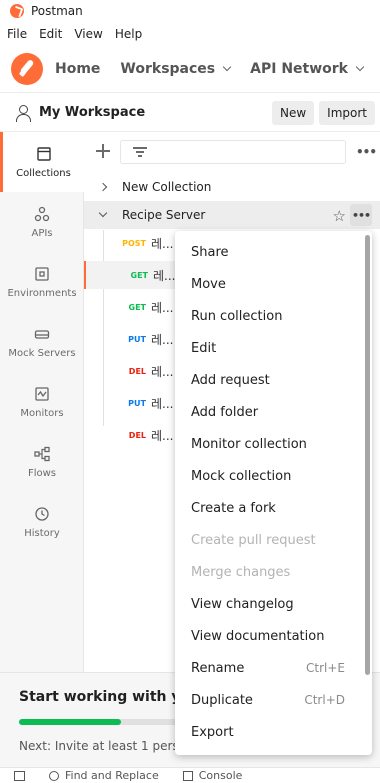  Describe the element at coordinates (253, 540) in the screenshot. I see `context-menu-label: Create pull request` at that location.